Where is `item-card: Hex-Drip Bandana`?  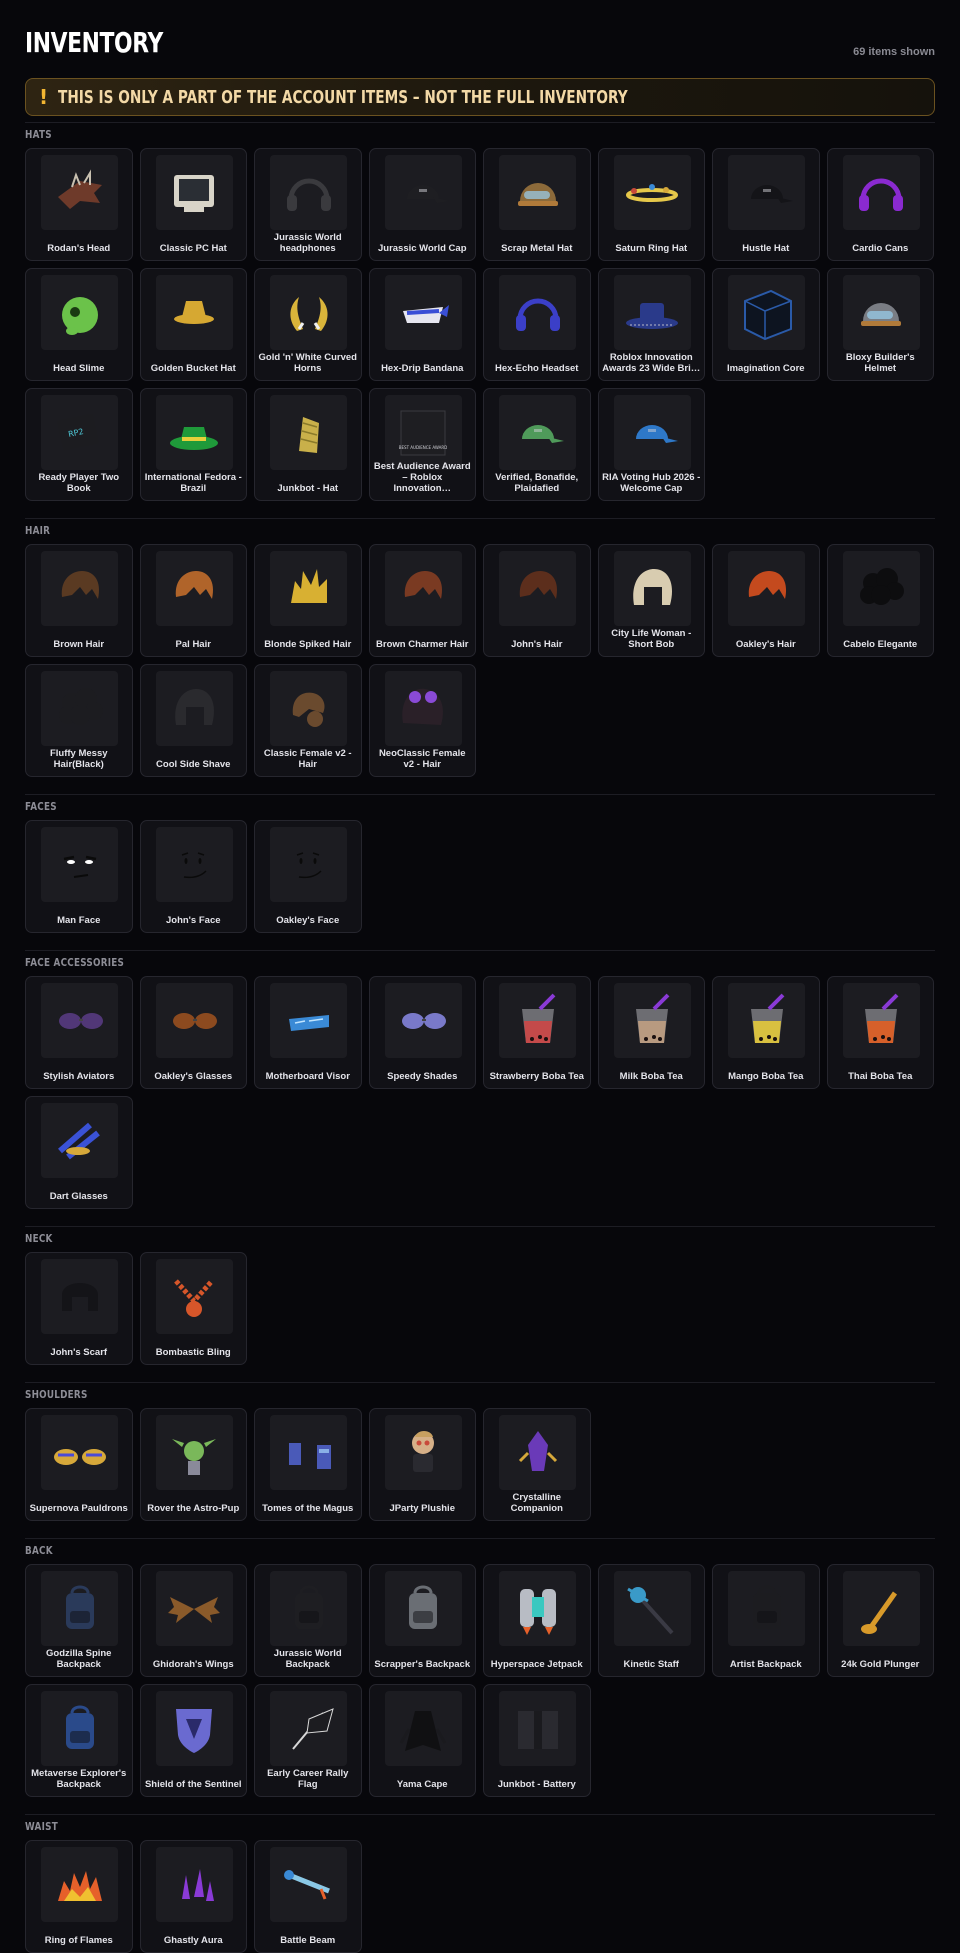
item-card: Hex-Drip Bandana is located at coordinates (422, 324).